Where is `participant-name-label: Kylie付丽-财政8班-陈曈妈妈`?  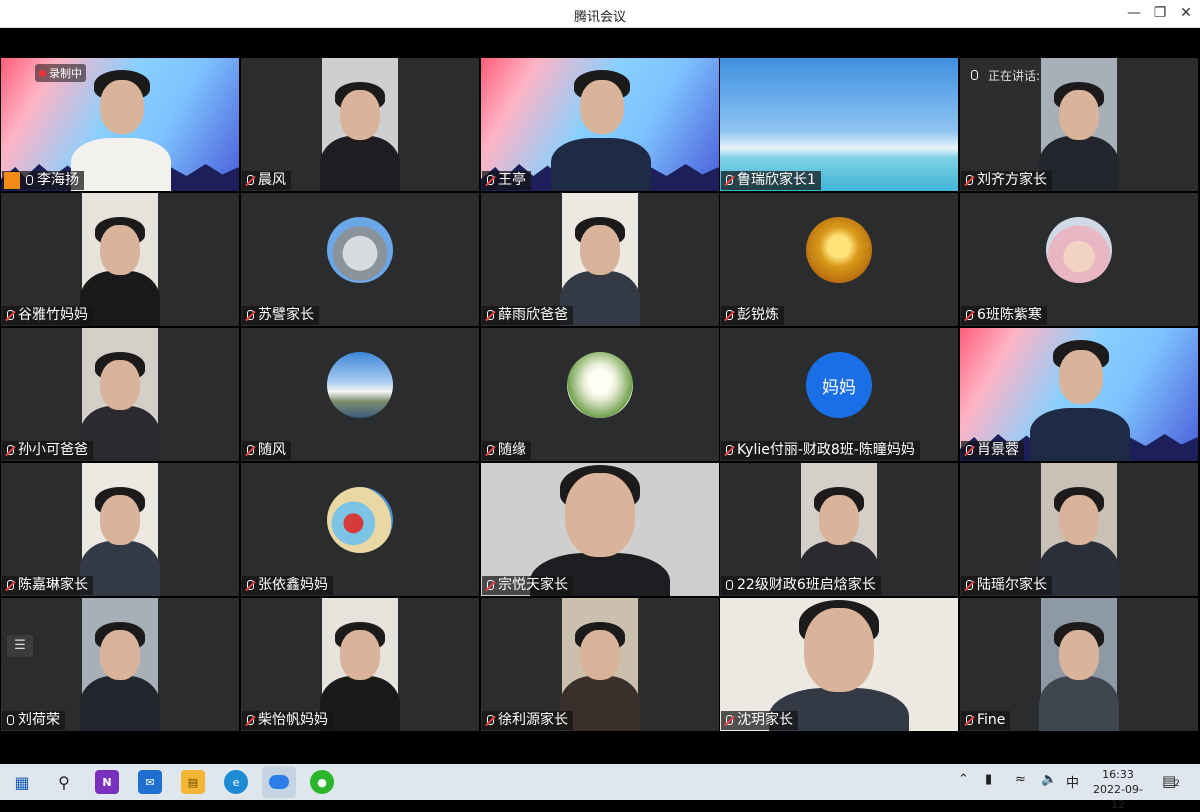
participant-name-label: Kylie付丽-财政8班-陈曈妈妈 is located at coordinates (820, 450).